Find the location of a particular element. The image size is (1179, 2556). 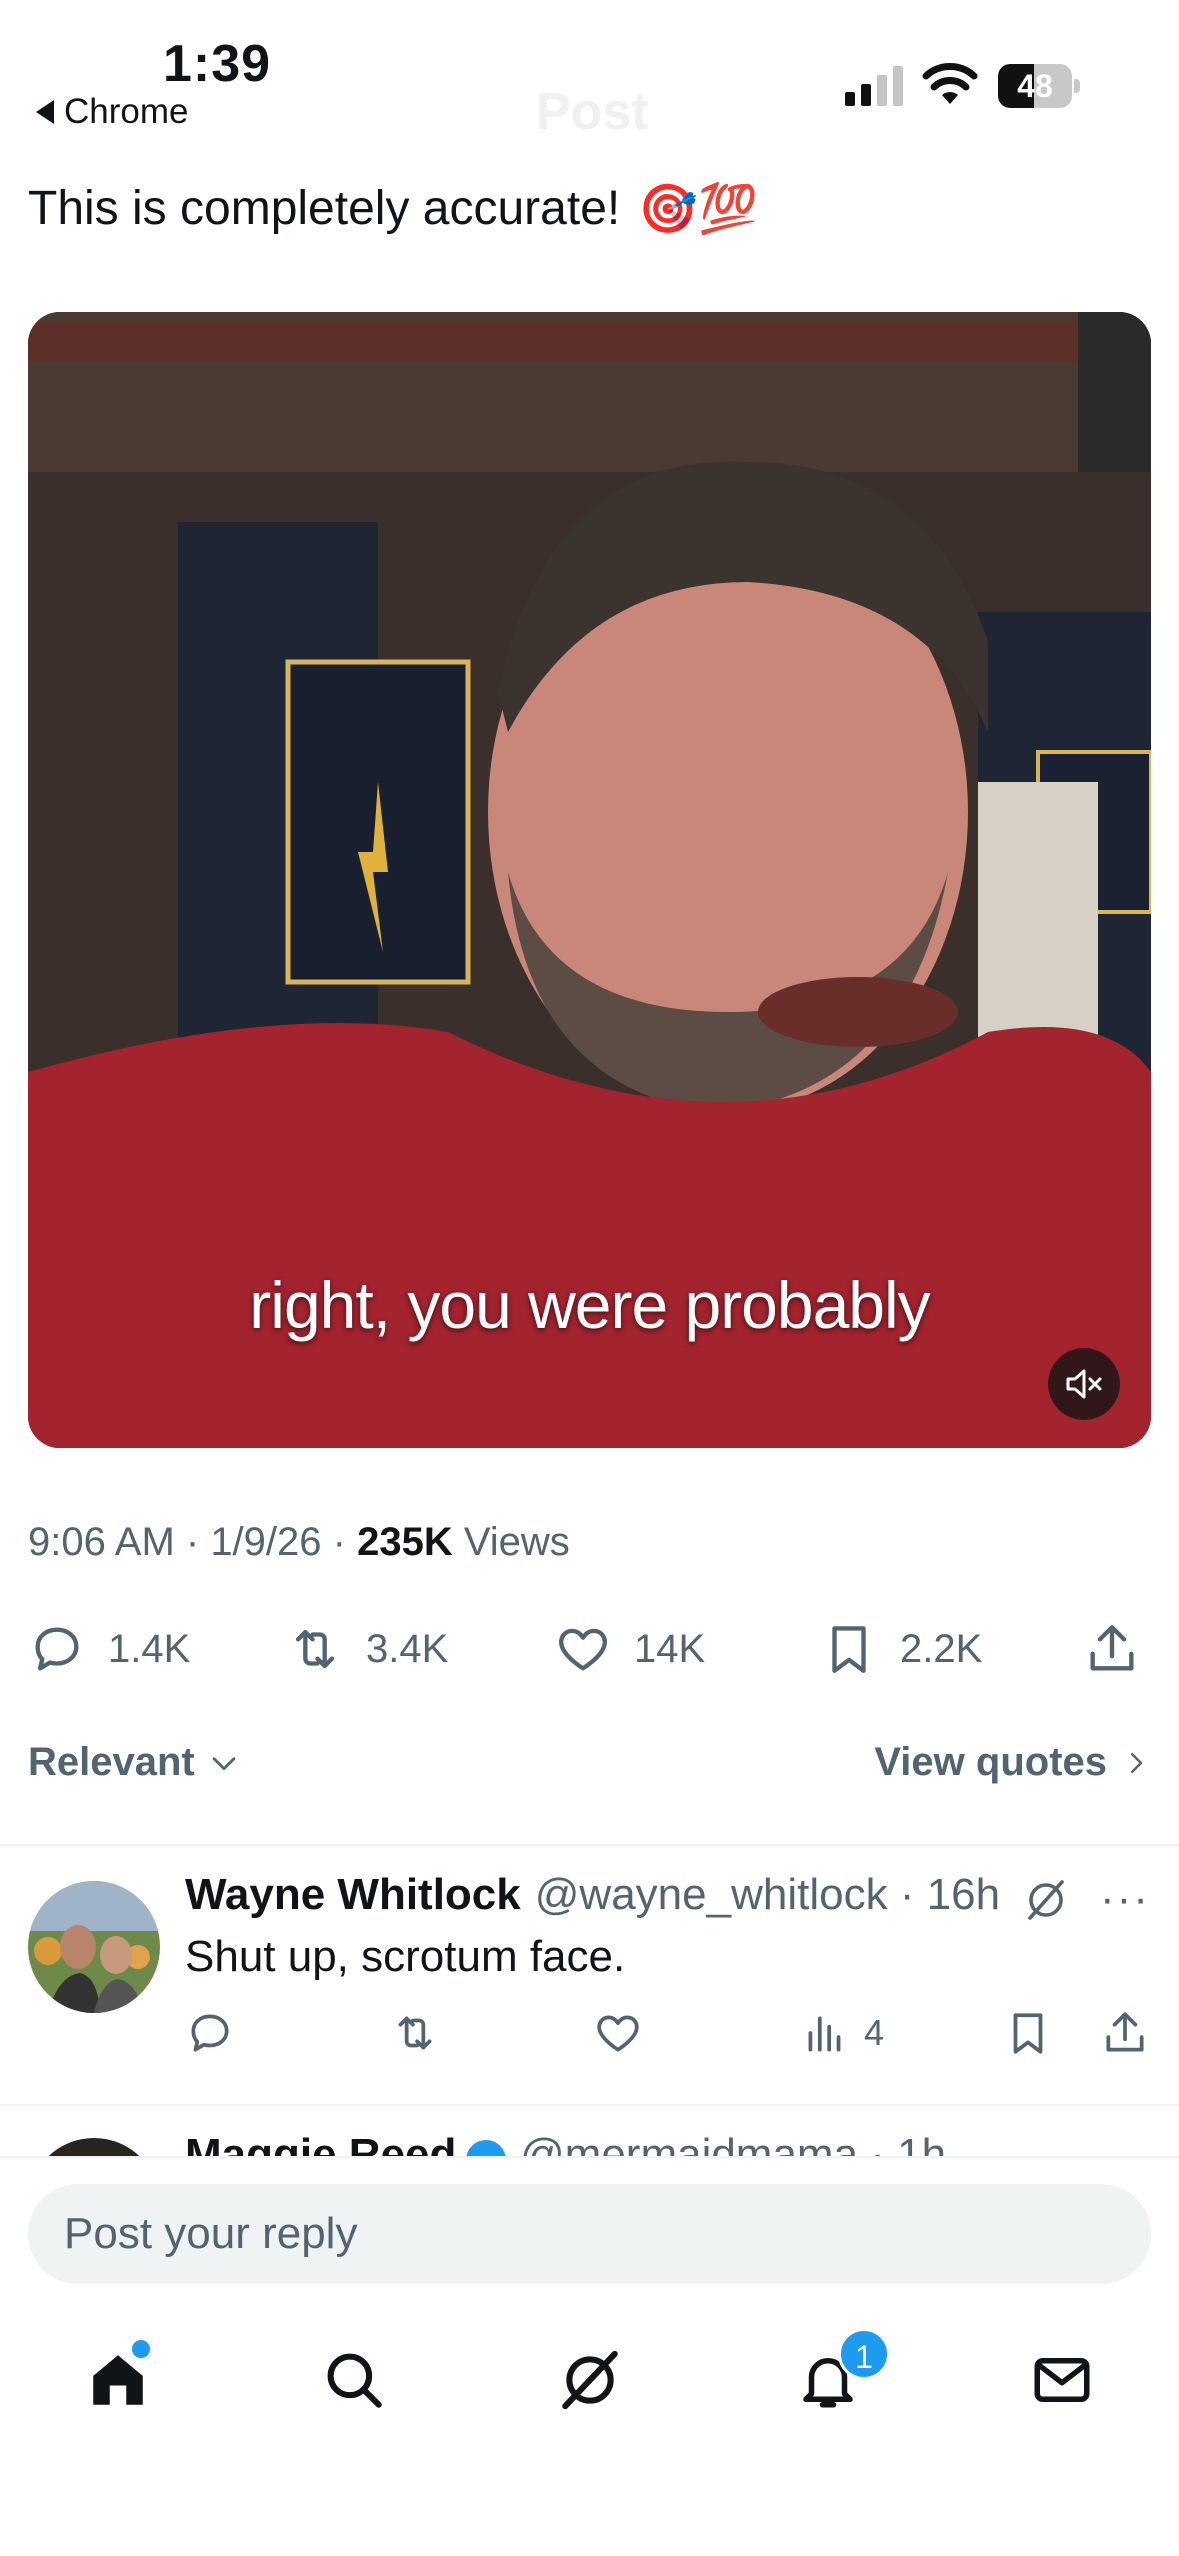

tweet-action-bar: 1.4K 3.4K 14K 2.2K is located at coordinates (589, 1649).